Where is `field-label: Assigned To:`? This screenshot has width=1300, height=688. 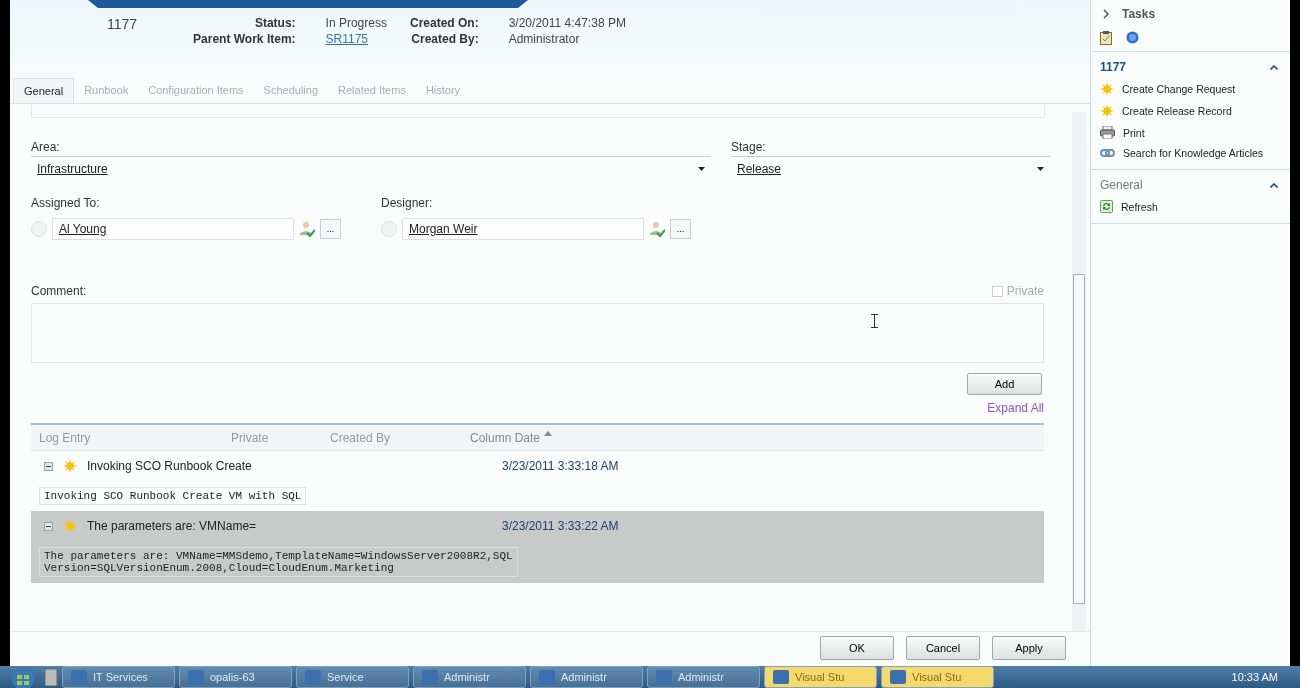
field-label: Assigned To: is located at coordinates (66, 203).